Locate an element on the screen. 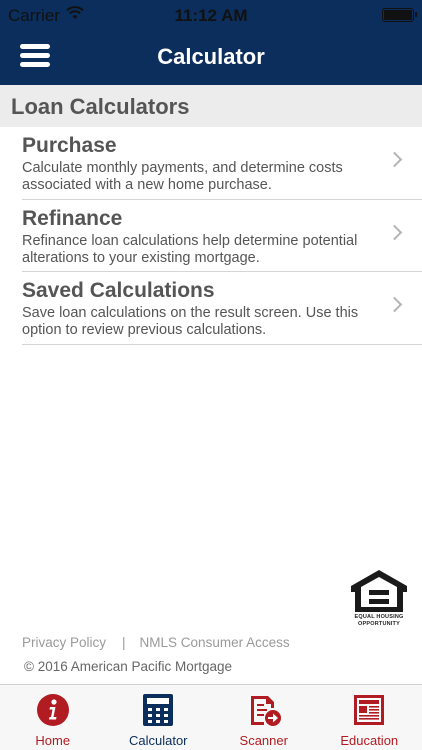  tab-education: Education is located at coordinates (369, 717).